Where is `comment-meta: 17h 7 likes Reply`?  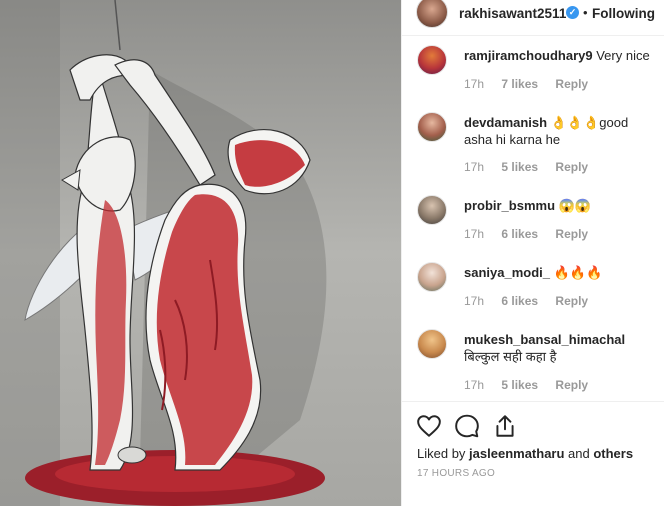 comment-meta: 17h 7 likes Reply is located at coordinates (533, 84).